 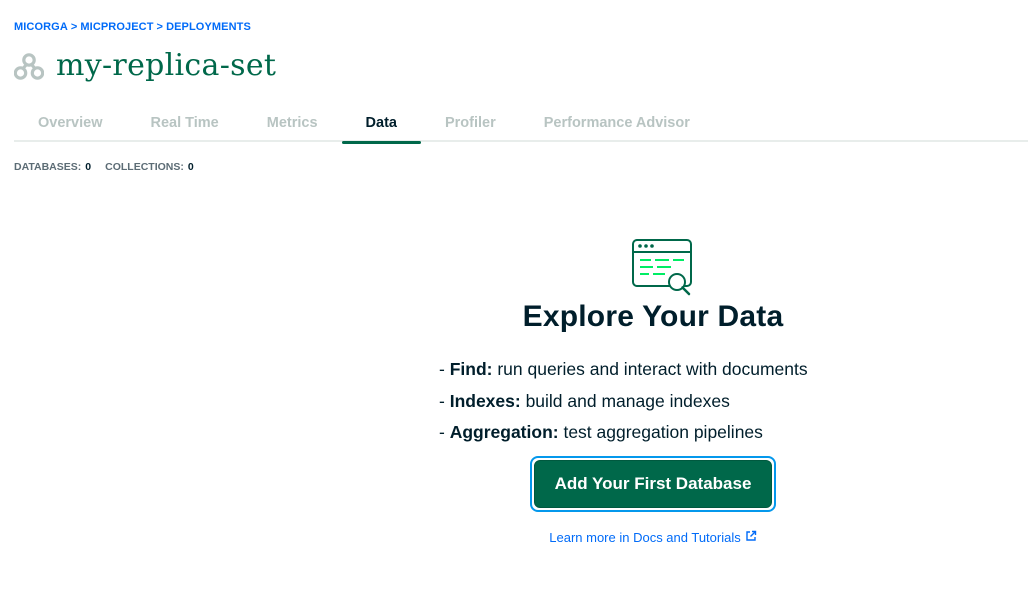 What do you see at coordinates (617, 123) in the screenshot?
I see `tab-performance-advisor: Performance Advisor` at bounding box center [617, 123].